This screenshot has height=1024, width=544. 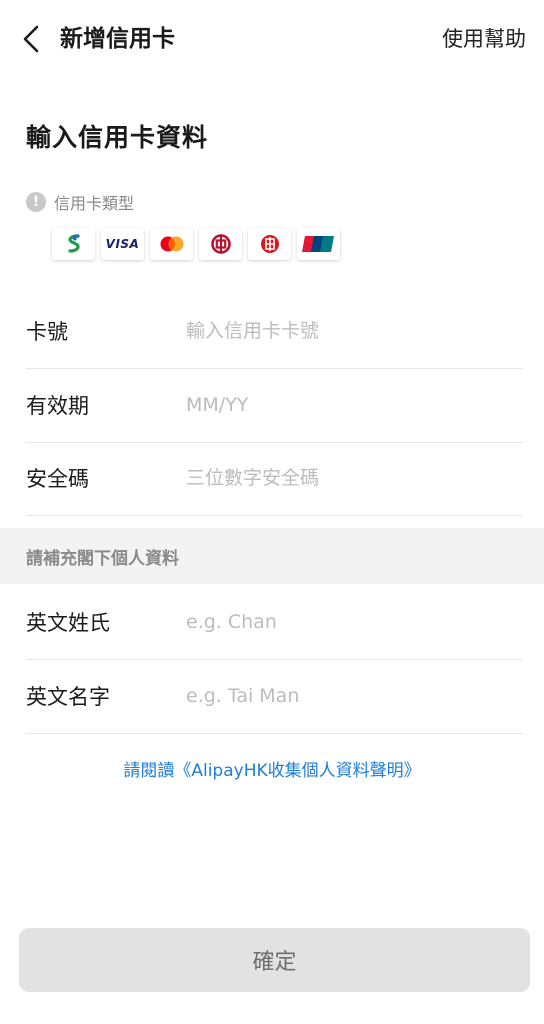 I want to click on unionpay-logo-icon, so click(x=318, y=244).